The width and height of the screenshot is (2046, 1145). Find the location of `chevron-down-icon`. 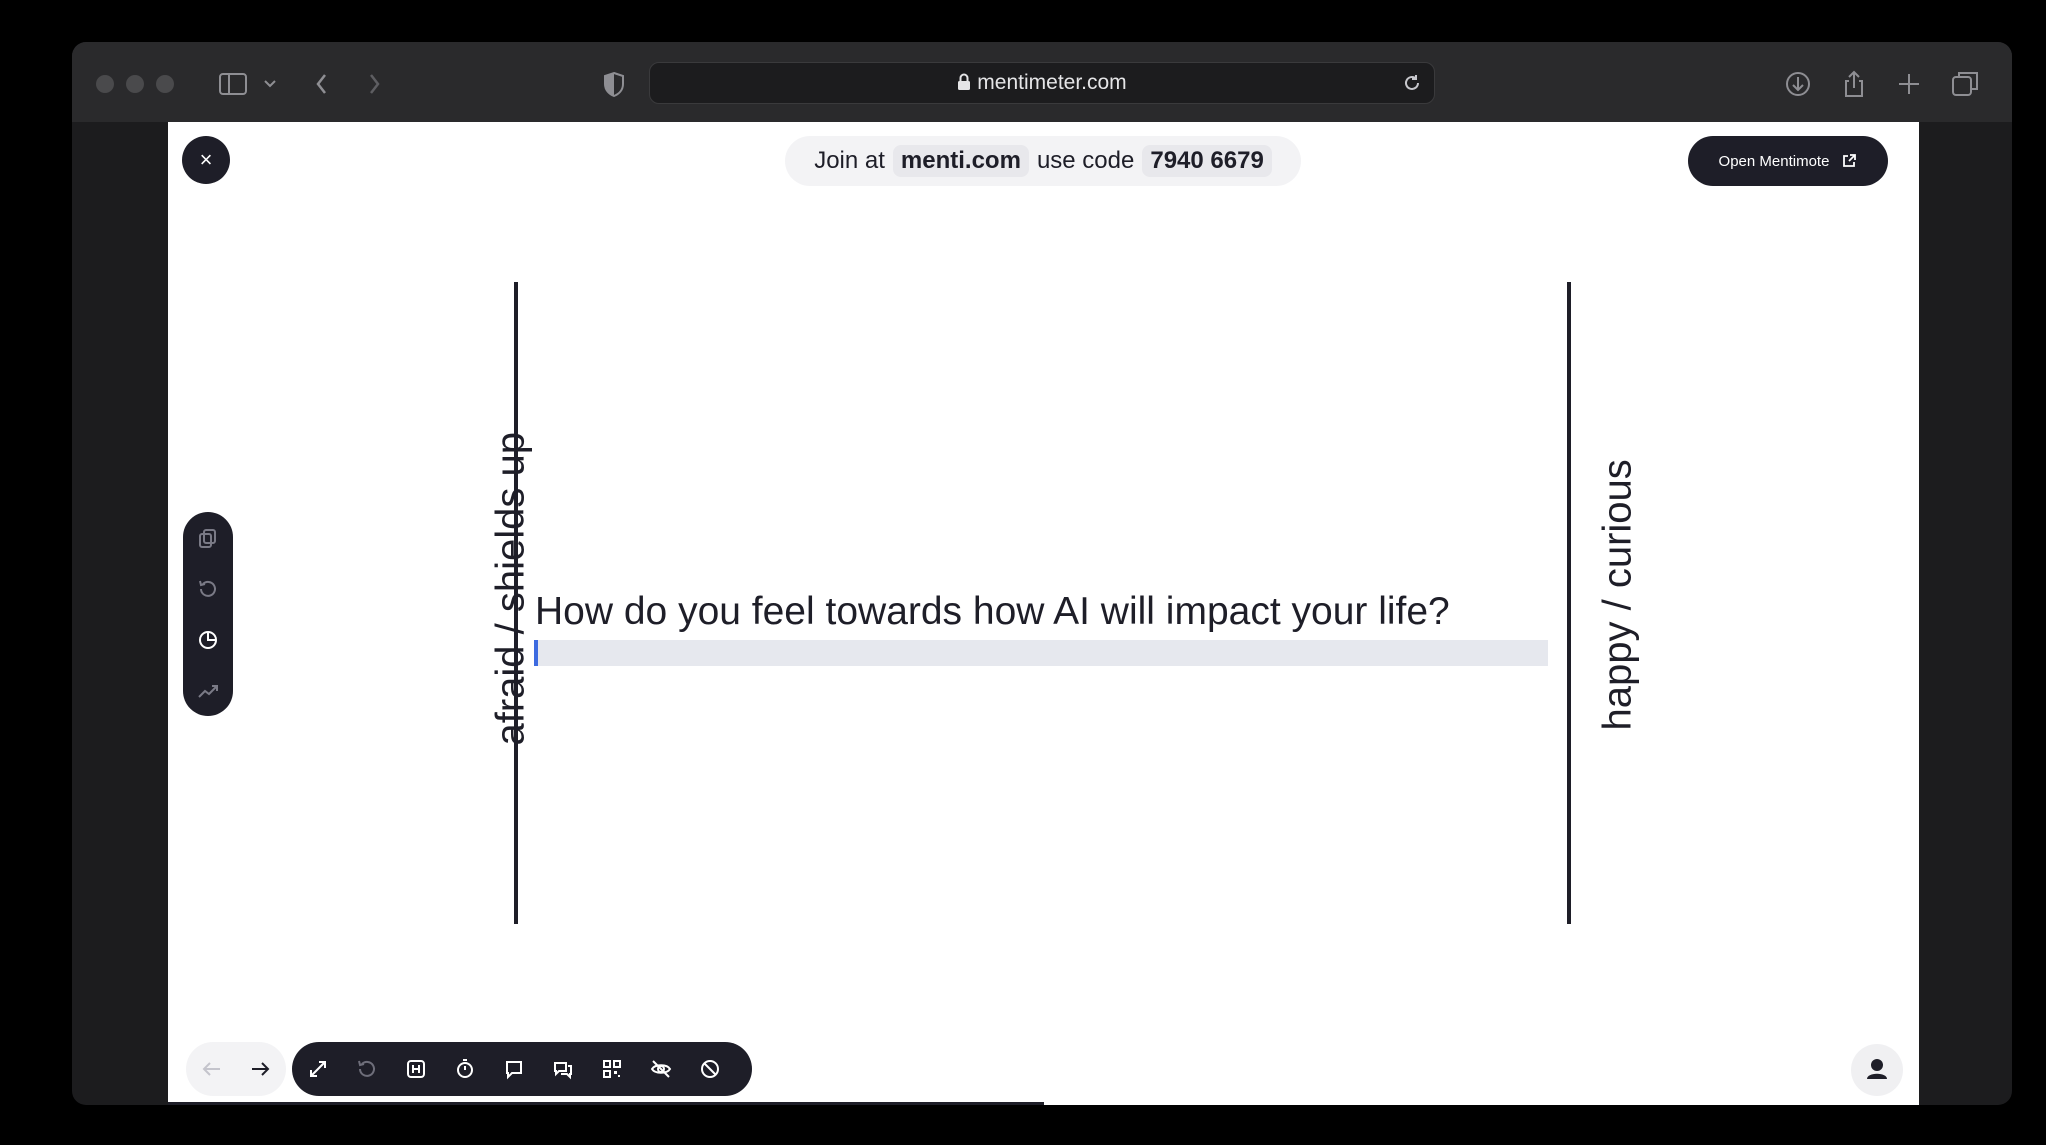

chevron-down-icon is located at coordinates (270, 84).